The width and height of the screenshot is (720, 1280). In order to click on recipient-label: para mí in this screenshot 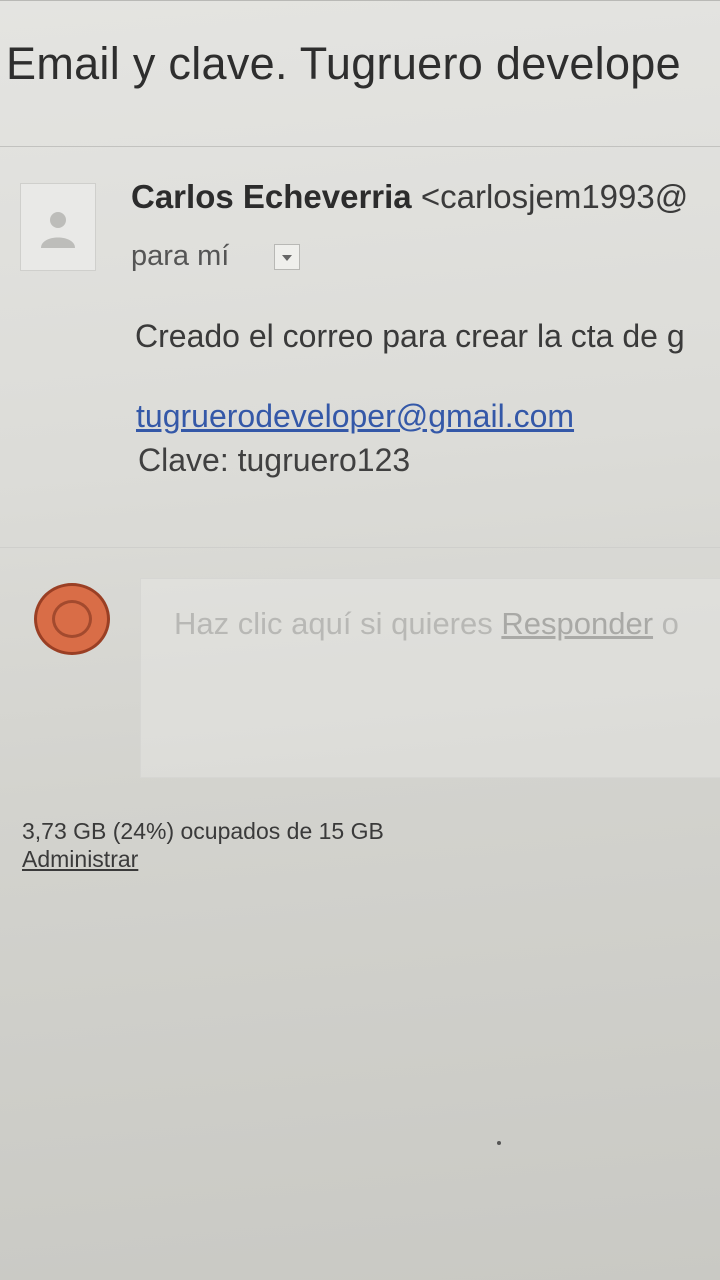, I will do `click(180, 256)`.